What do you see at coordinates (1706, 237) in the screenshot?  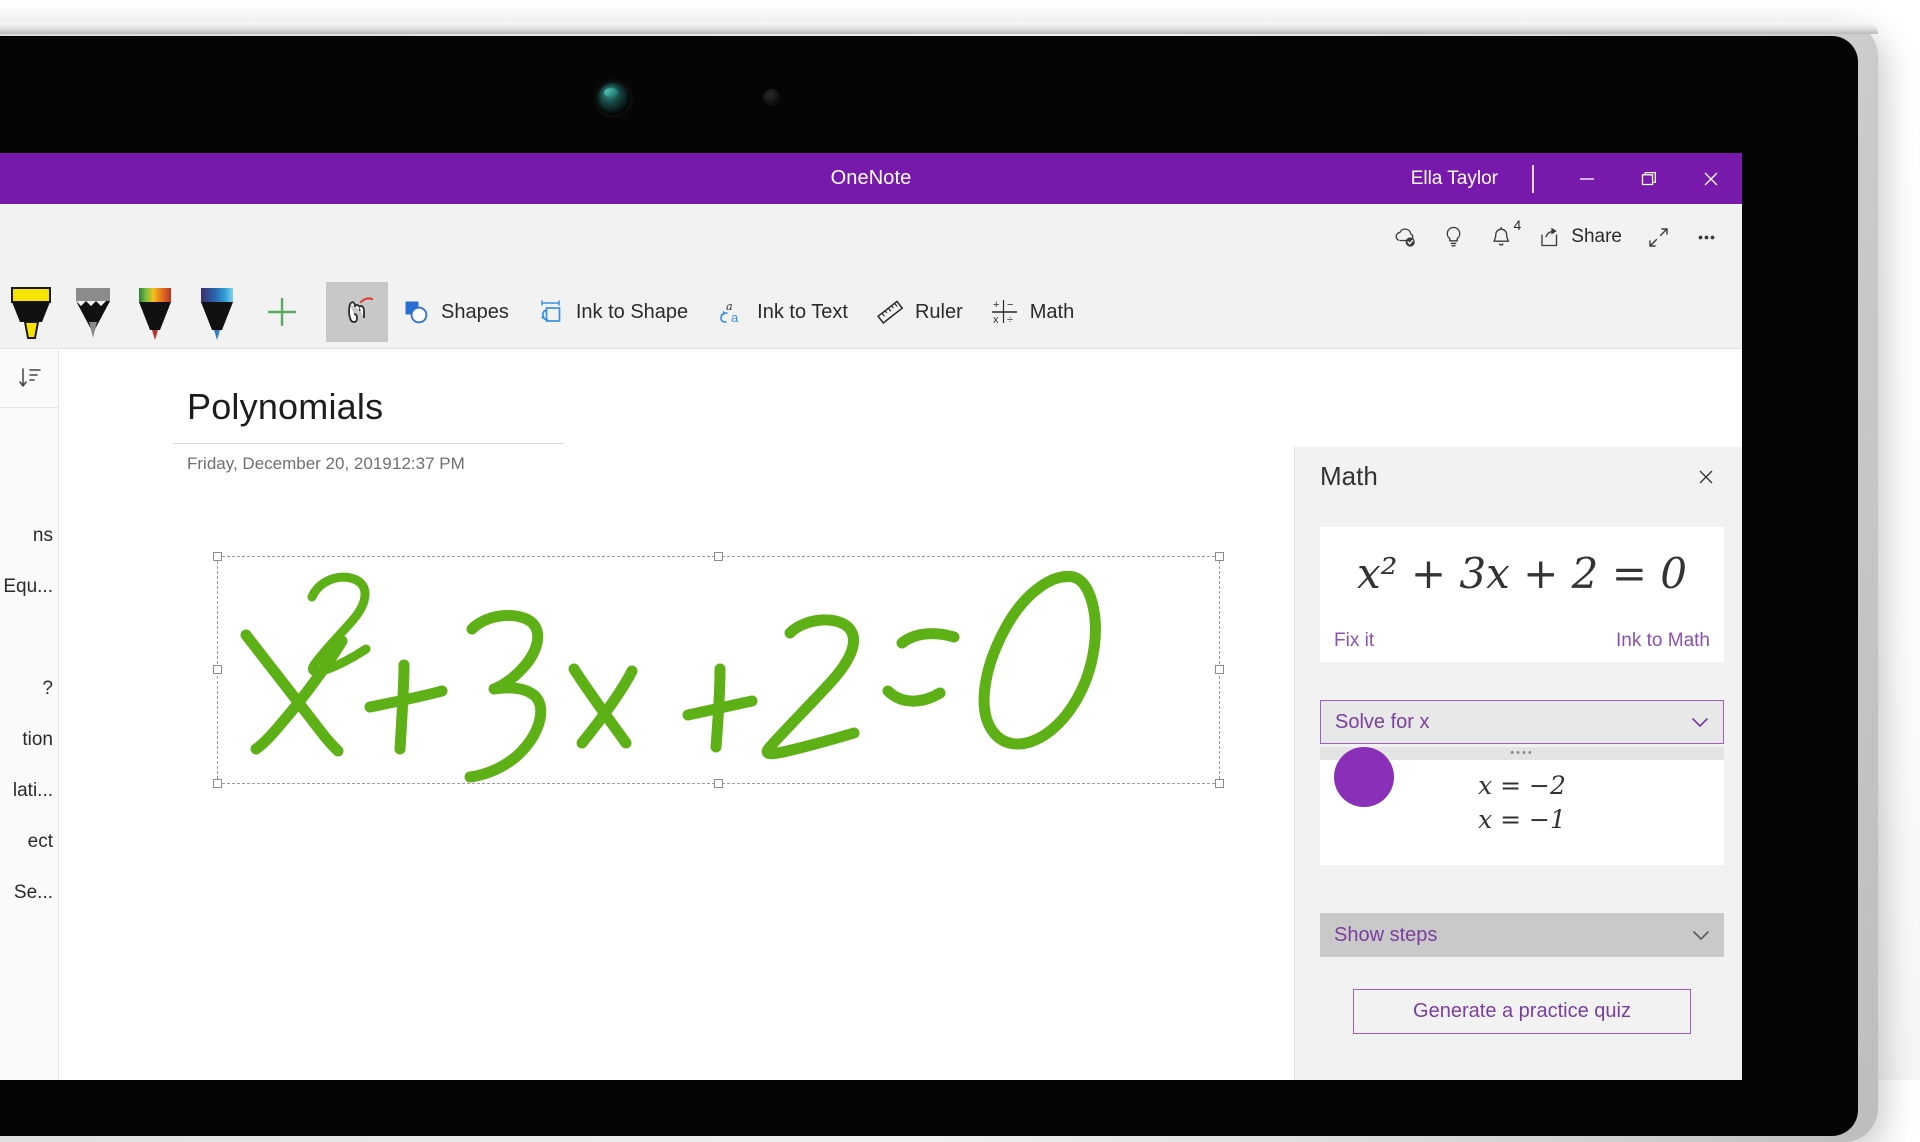 I see `more-options-icon` at bounding box center [1706, 237].